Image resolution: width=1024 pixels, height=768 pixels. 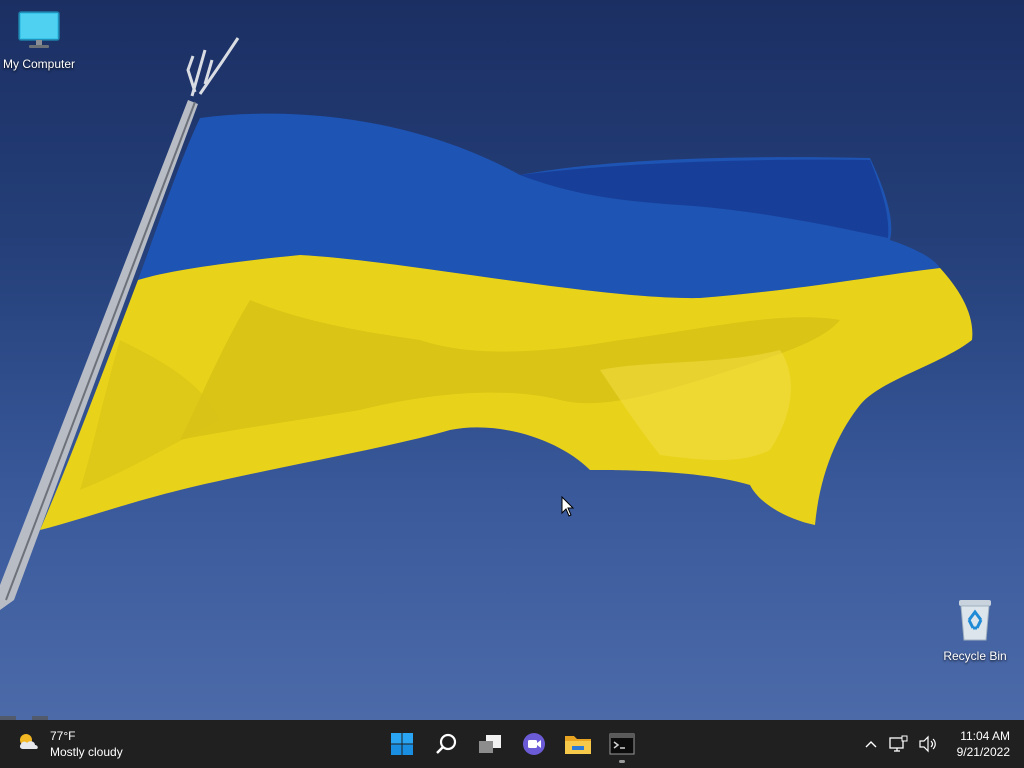 I want to click on search-button, so click(x=446, y=744).